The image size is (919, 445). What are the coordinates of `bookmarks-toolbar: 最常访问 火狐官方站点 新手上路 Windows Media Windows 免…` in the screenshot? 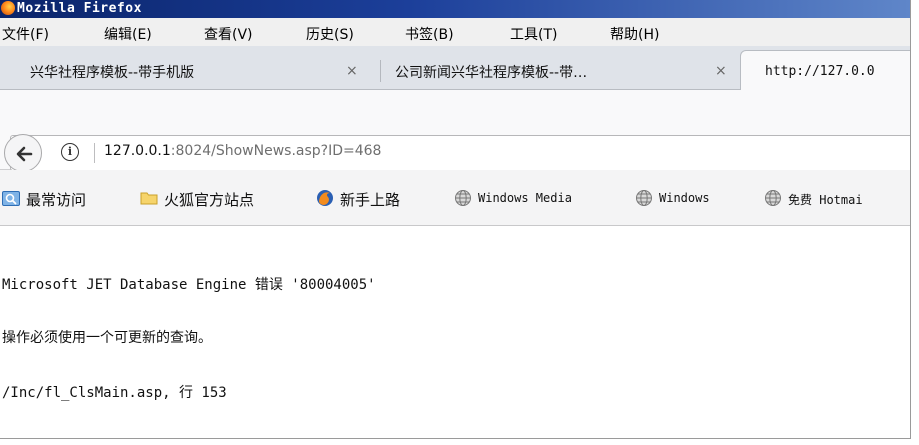 It's located at (455, 198).